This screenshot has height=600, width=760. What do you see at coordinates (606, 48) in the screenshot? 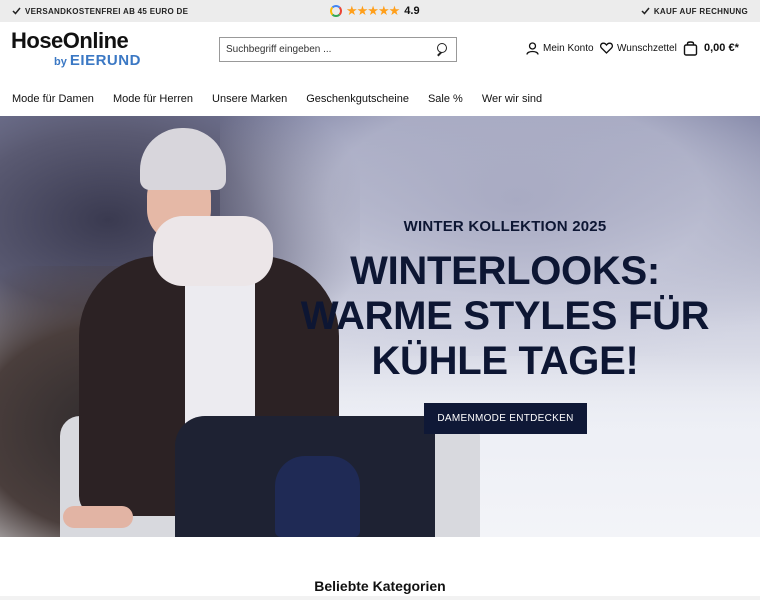
I see `heart-icon` at bounding box center [606, 48].